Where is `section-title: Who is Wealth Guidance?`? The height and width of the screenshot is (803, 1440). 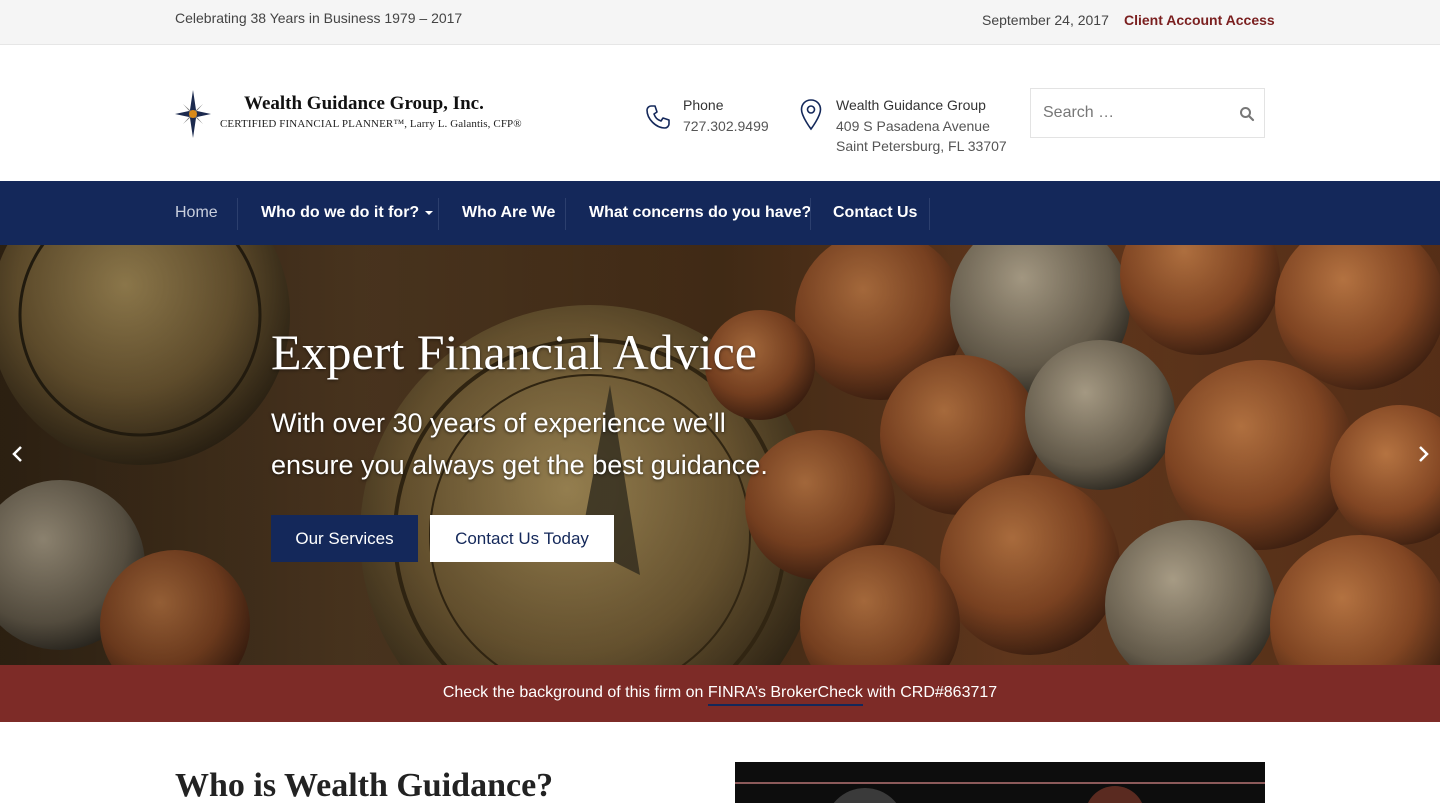 section-title: Who is Wealth Guidance? is located at coordinates (364, 785).